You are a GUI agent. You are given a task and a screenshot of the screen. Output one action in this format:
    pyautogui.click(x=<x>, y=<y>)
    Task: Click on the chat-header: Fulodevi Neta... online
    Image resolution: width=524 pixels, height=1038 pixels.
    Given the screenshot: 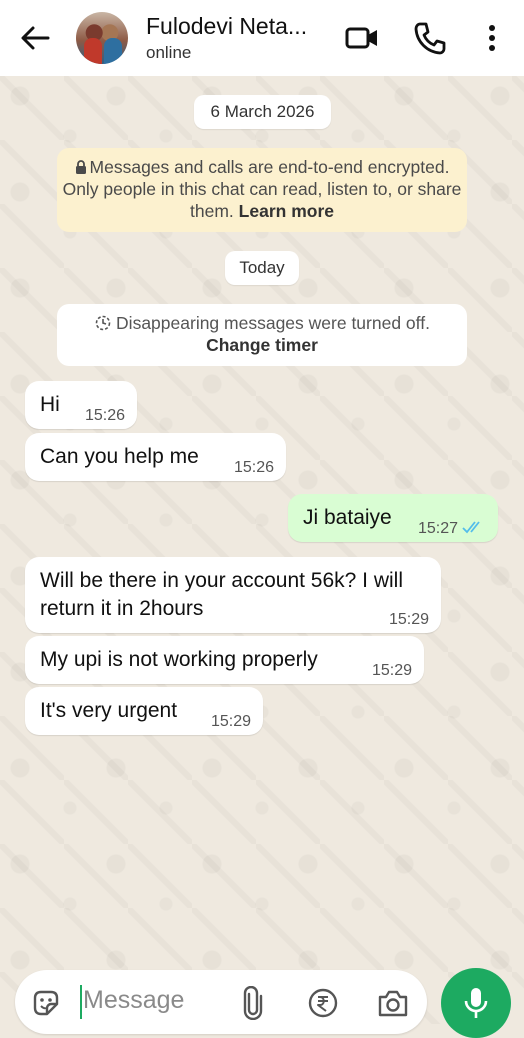 What is the action you would take?
    pyautogui.click(x=262, y=38)
    